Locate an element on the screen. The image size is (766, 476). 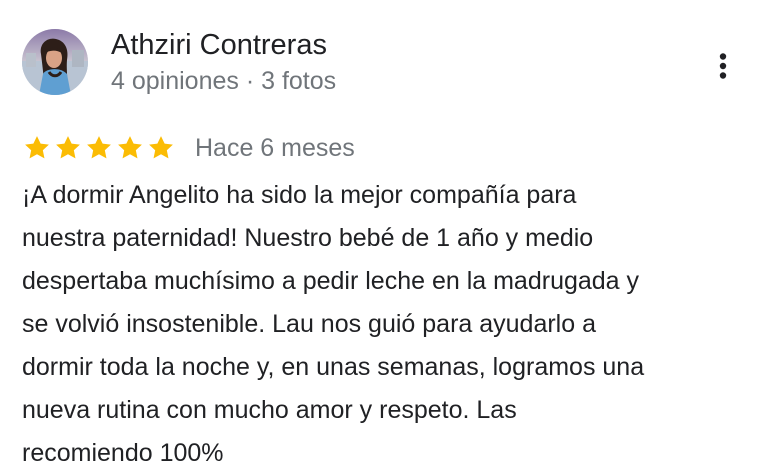
review-date: Hace 6 meses is located at coordinates (275, 148).